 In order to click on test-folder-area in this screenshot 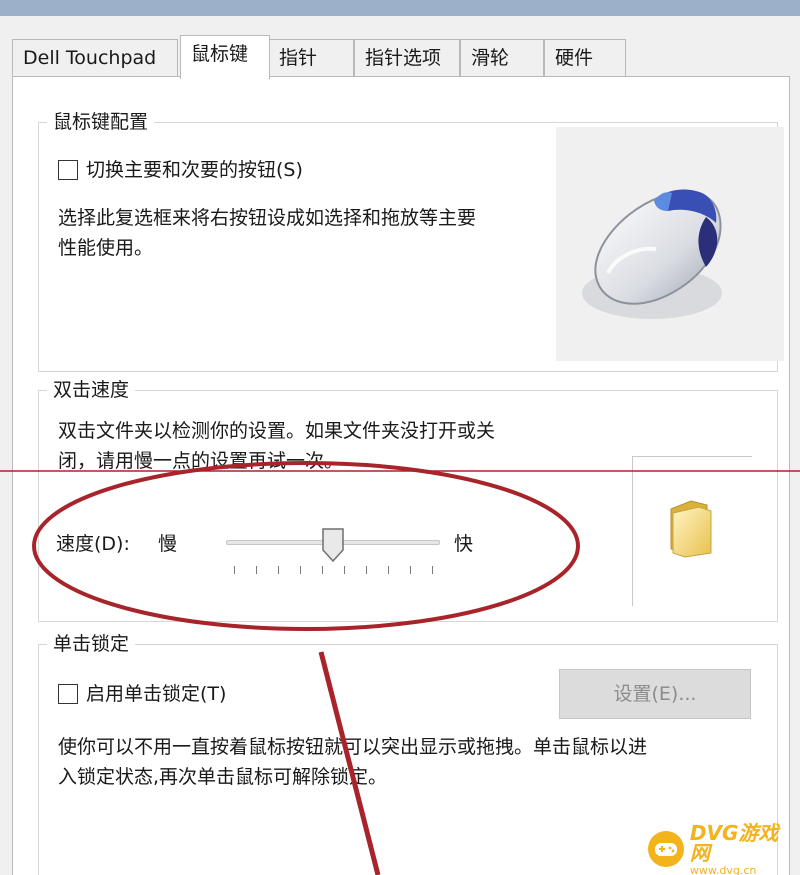, I will do `click(692, 531)`.